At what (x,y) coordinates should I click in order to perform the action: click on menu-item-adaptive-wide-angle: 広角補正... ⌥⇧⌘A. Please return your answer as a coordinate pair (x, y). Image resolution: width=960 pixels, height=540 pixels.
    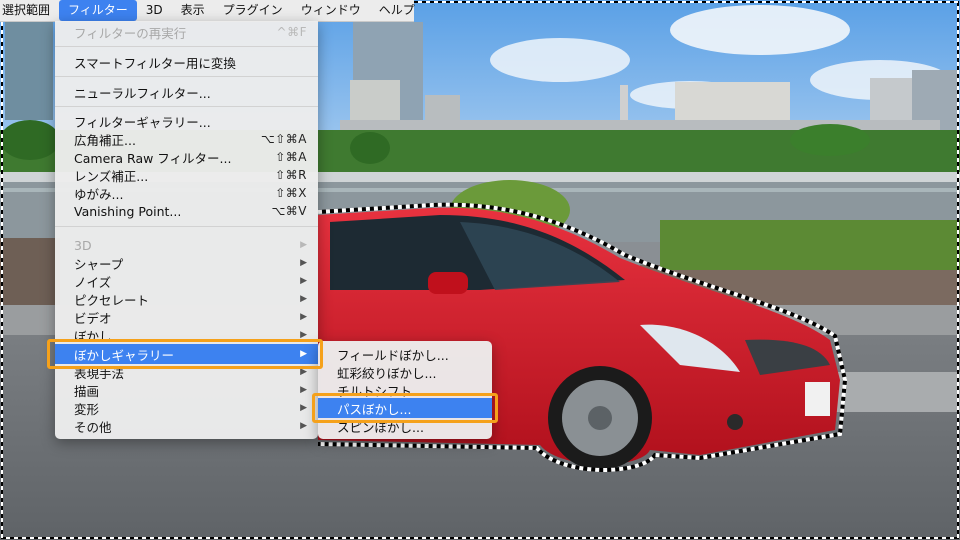
    Looking at the image, I should click on (186, 139).